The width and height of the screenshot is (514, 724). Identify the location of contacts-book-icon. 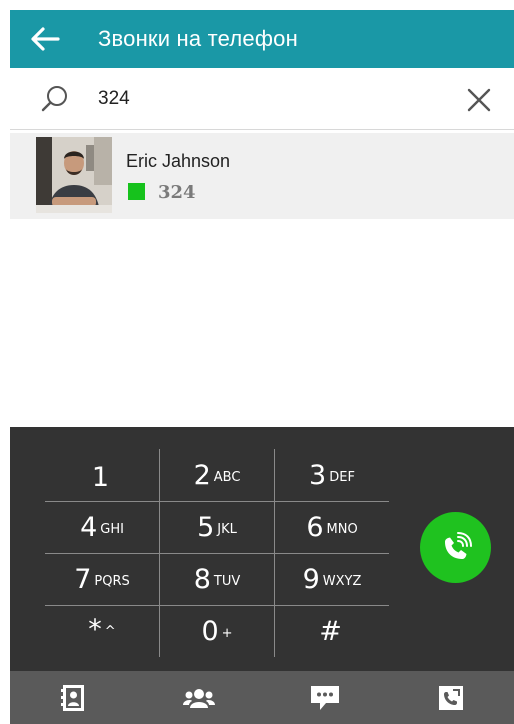
(72, 697).